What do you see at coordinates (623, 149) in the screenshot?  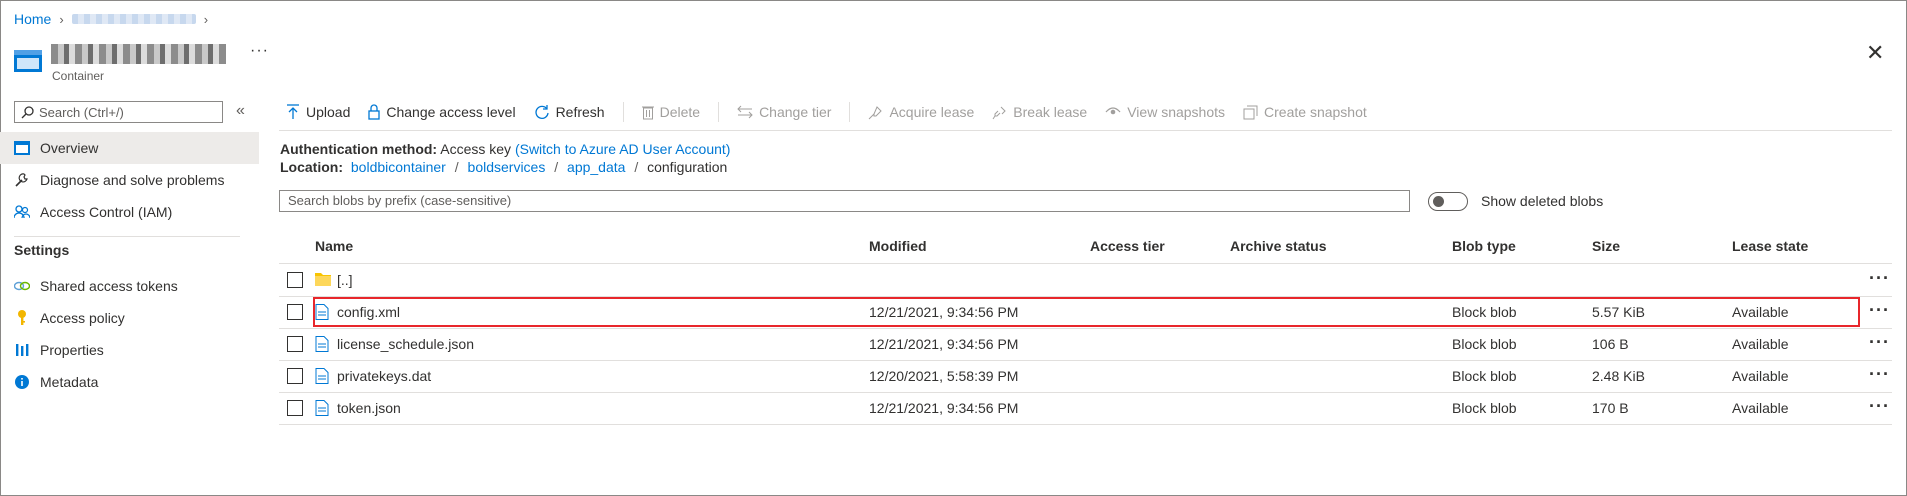 I see `switch-to-azure-ad-link: (Switch to Azure AD User Account)` at bounding box center [623, 149].